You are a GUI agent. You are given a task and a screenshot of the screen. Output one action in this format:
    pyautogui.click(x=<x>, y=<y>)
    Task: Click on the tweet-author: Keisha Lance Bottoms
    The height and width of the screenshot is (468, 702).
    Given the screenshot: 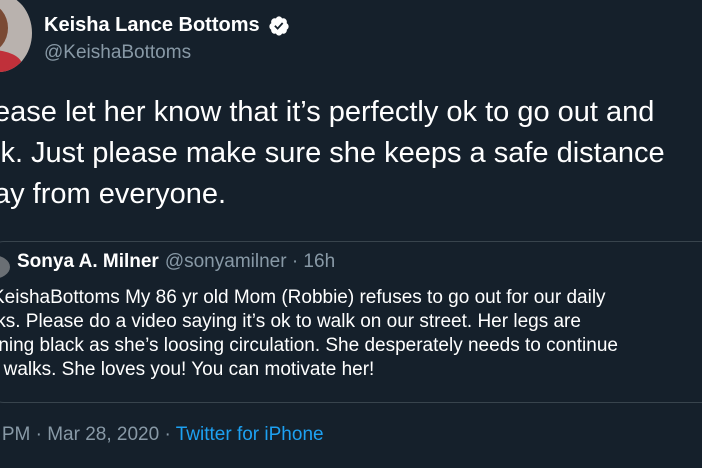 What is the action you would take?
    pyautogui.click(x=167, y=25)
    